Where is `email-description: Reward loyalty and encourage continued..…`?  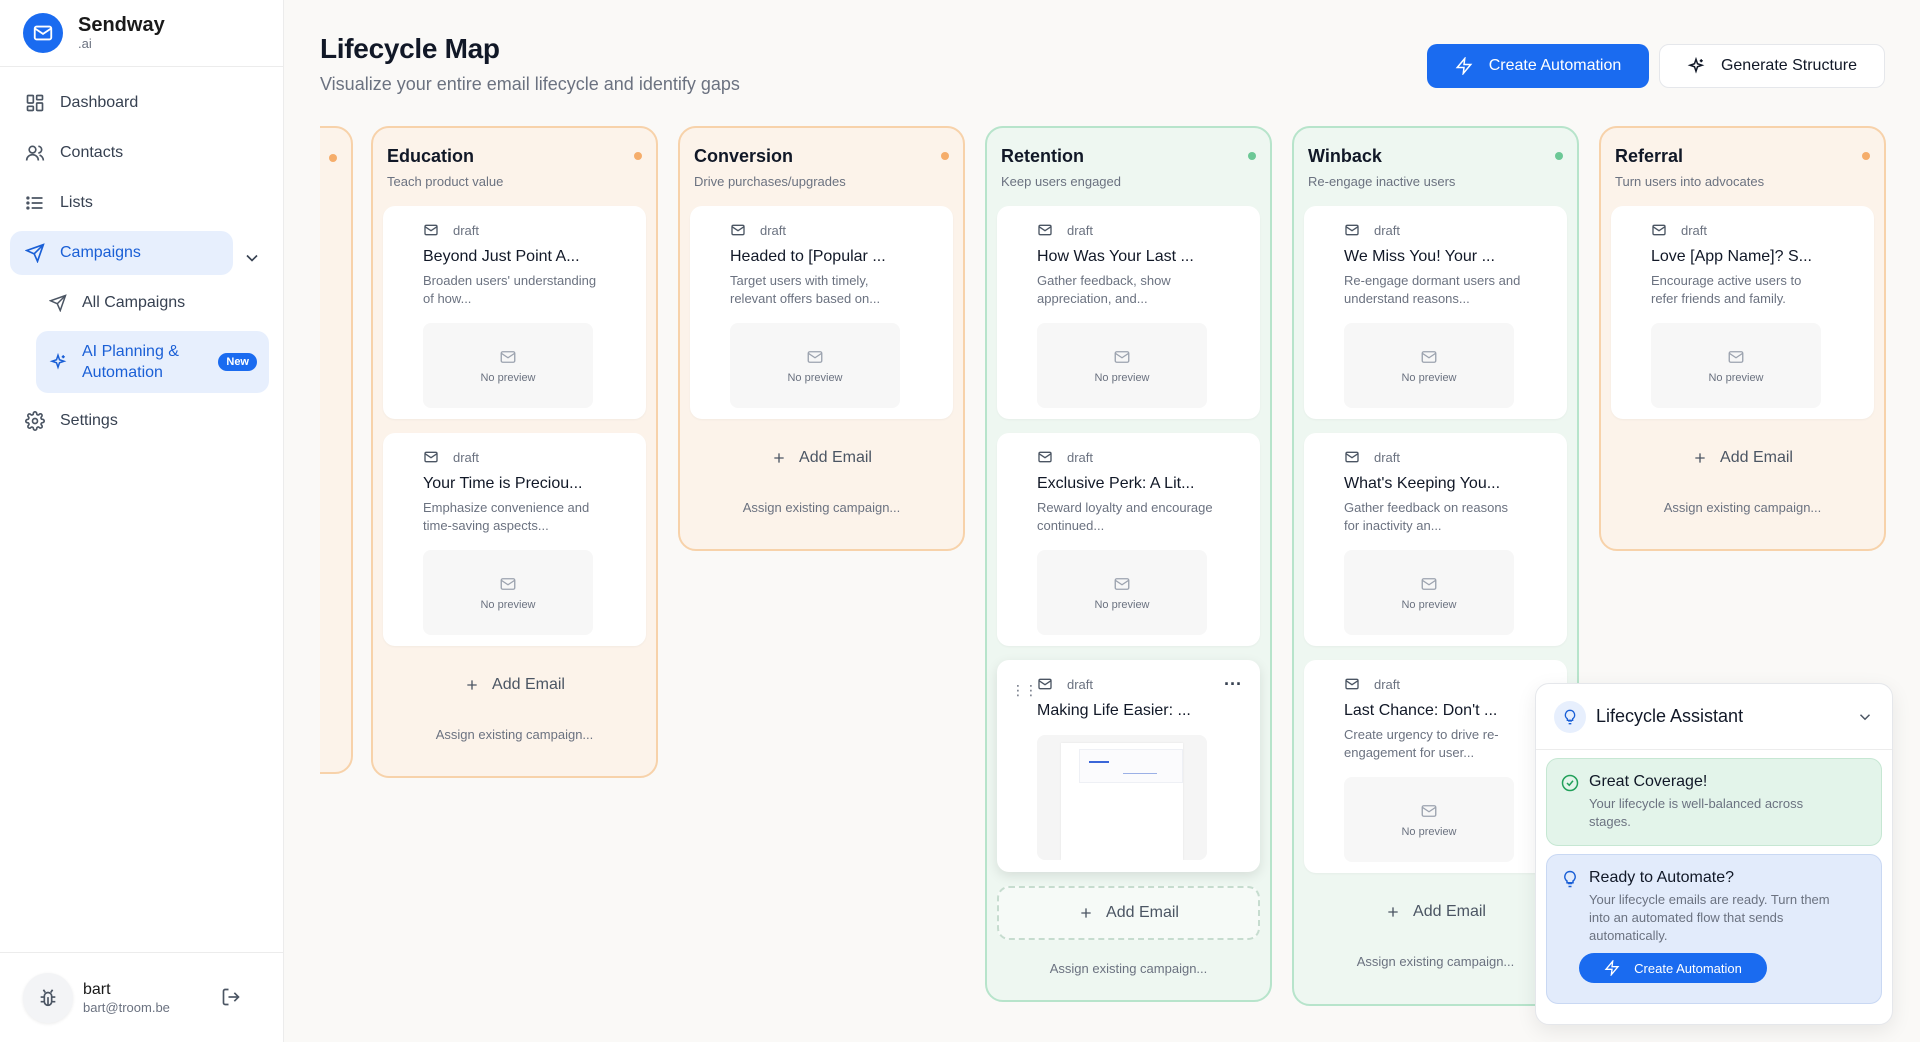
email-description: Reward loyalty and encourage continued..… is located at coordinates (1125, 516).